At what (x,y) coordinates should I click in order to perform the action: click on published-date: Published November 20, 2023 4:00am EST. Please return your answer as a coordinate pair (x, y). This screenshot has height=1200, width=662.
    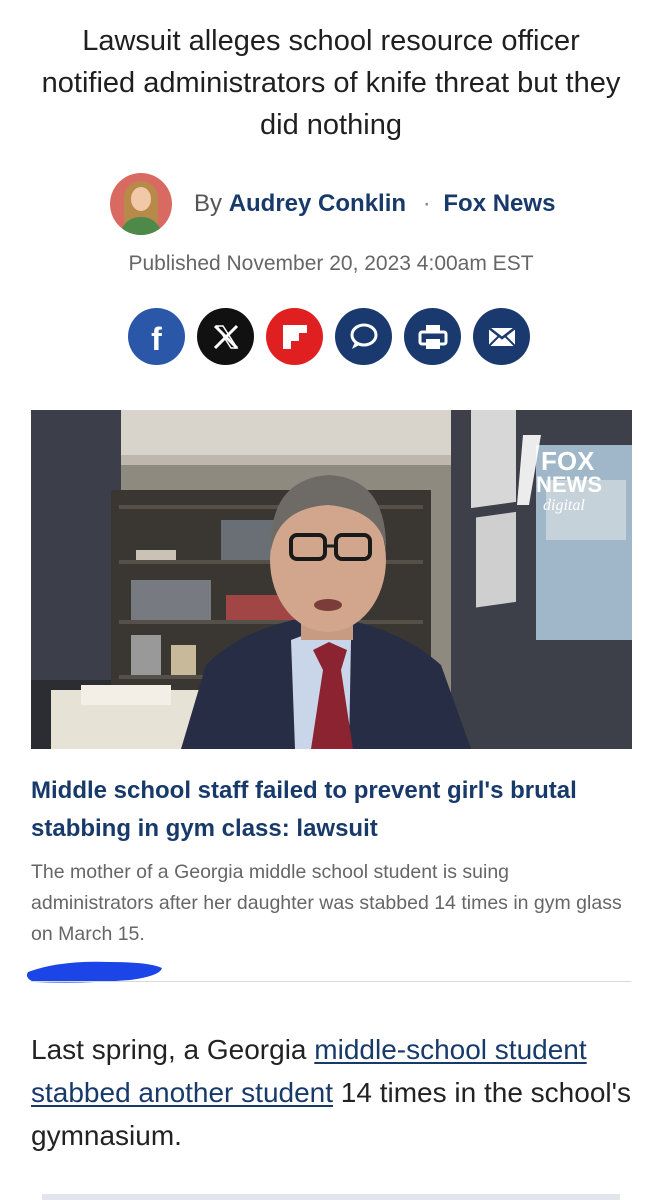
    Looking at the image, I should click on (331, 263).